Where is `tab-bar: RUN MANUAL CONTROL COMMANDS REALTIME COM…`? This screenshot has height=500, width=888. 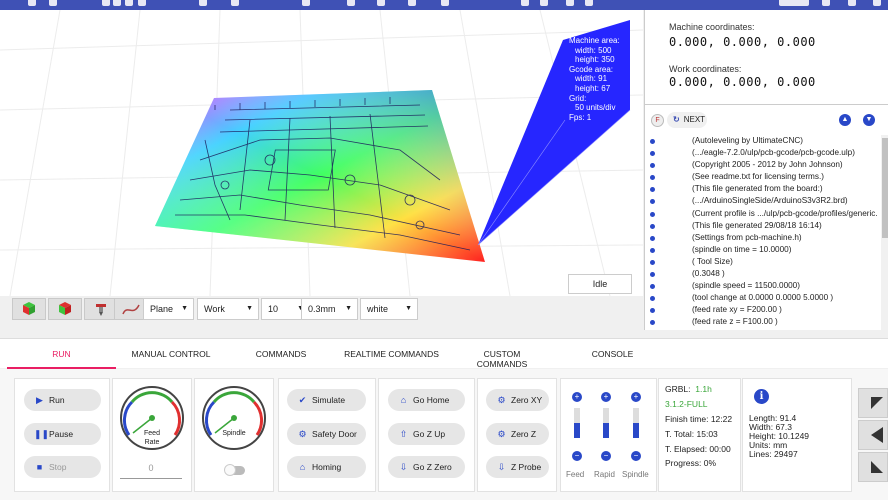
tab-bar: RUN MANUAL CONTROL COMMANDS REALTIME COM… is located at coordinates (444, 353).